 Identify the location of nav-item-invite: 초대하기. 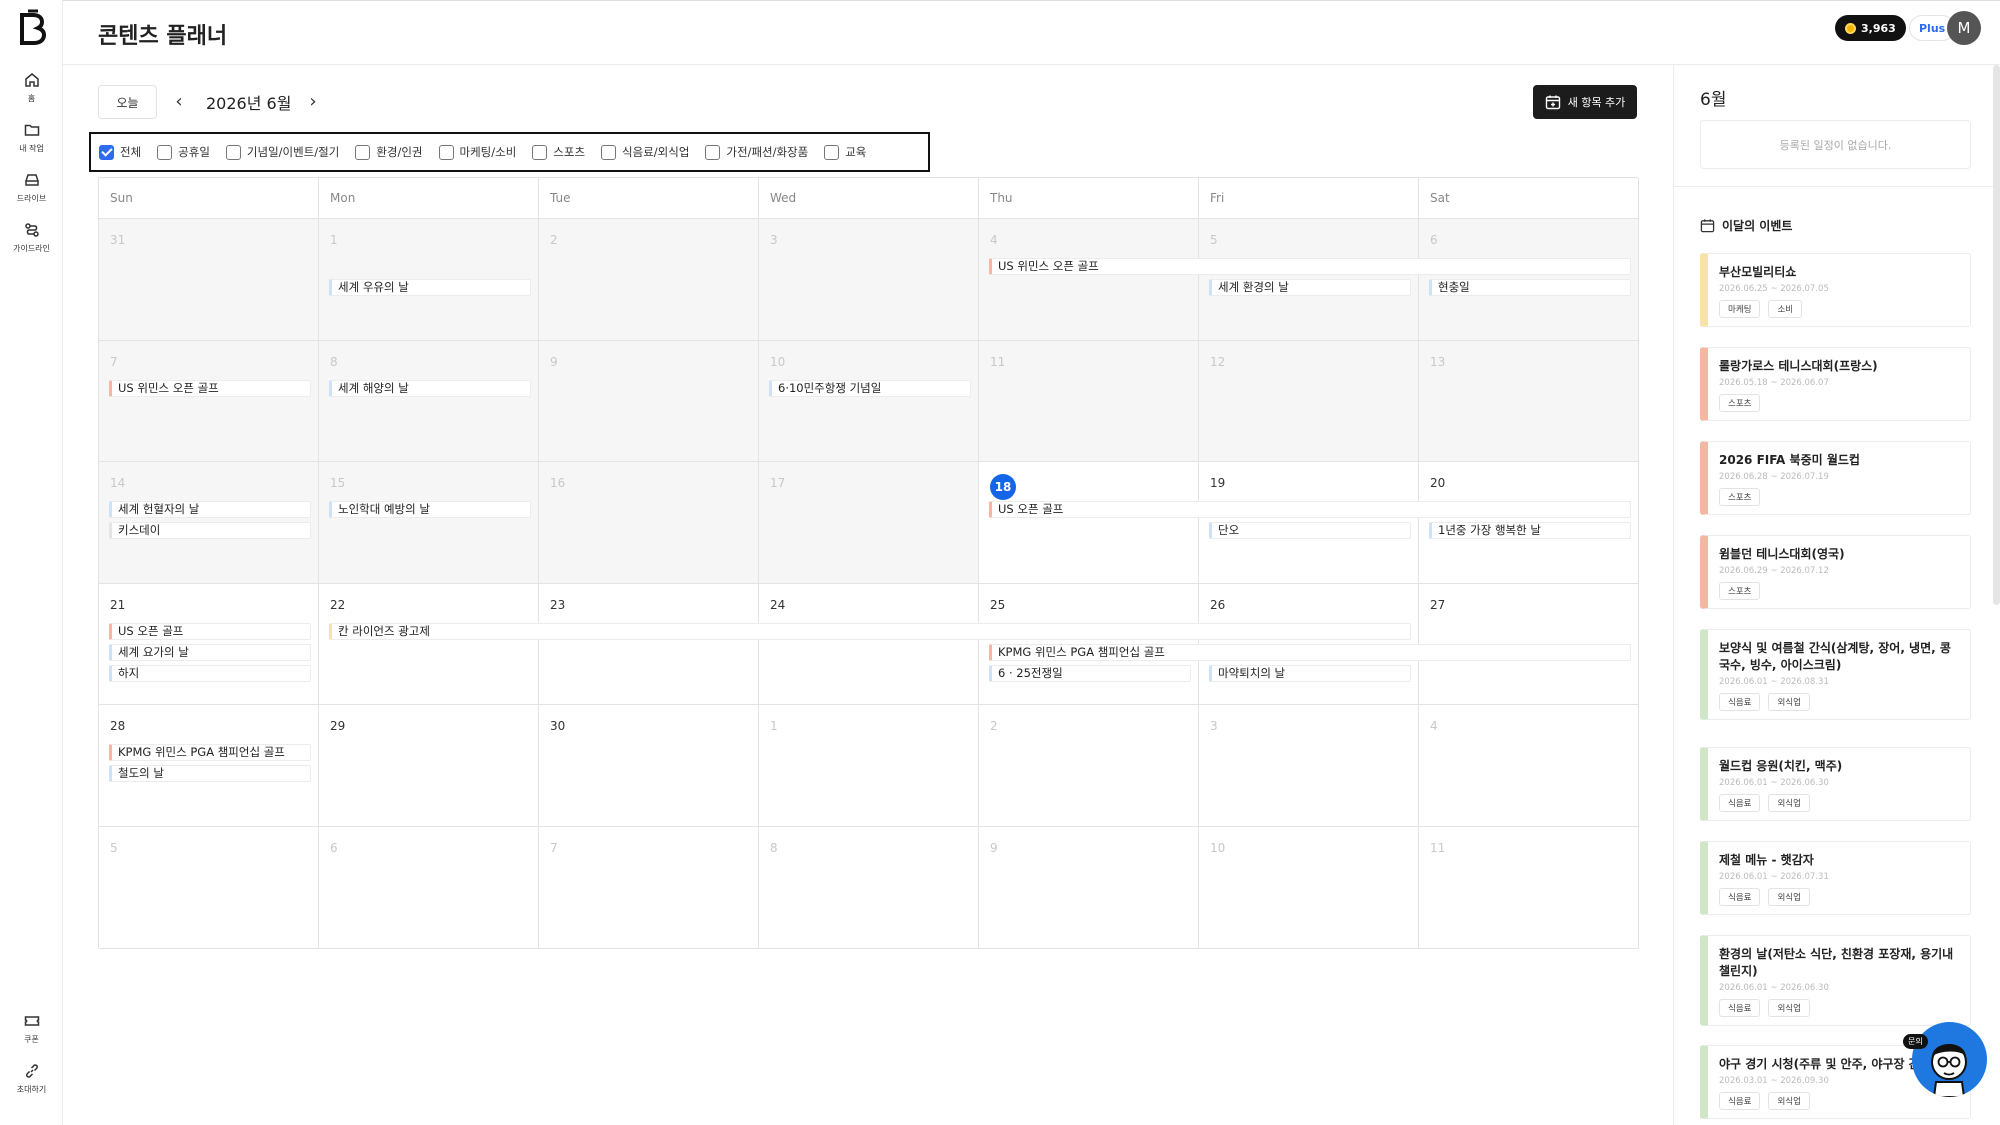
(31, 1079).